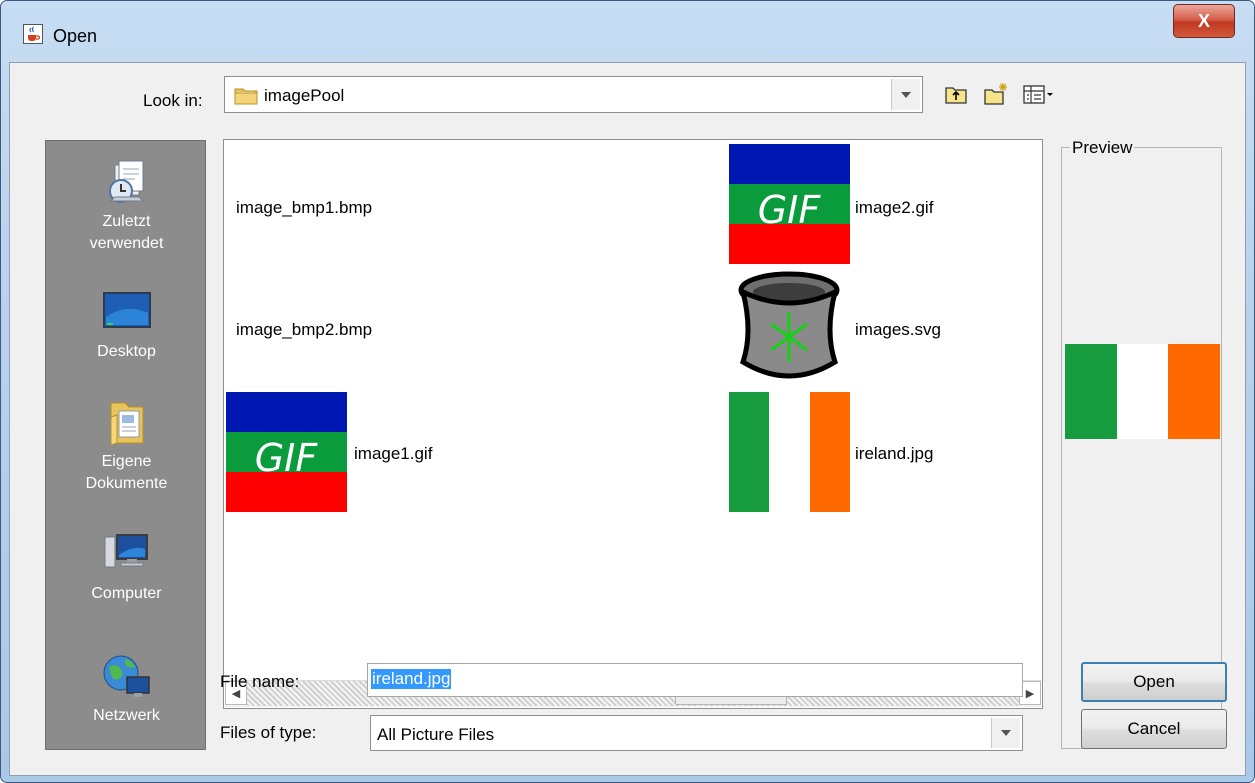 The height and width of the screenshot is (783, 1255). I want to click on place-network: Netzwerk, so click(126, 689).